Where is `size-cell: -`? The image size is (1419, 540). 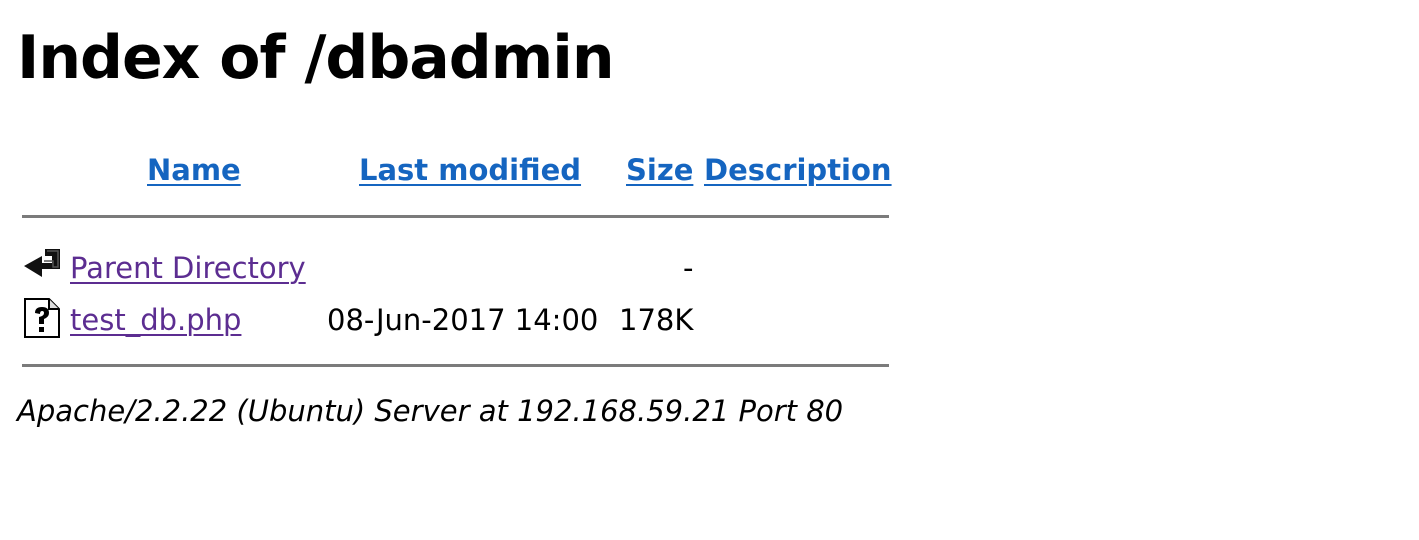
size-cell: - is located at coordinates (688, 268).